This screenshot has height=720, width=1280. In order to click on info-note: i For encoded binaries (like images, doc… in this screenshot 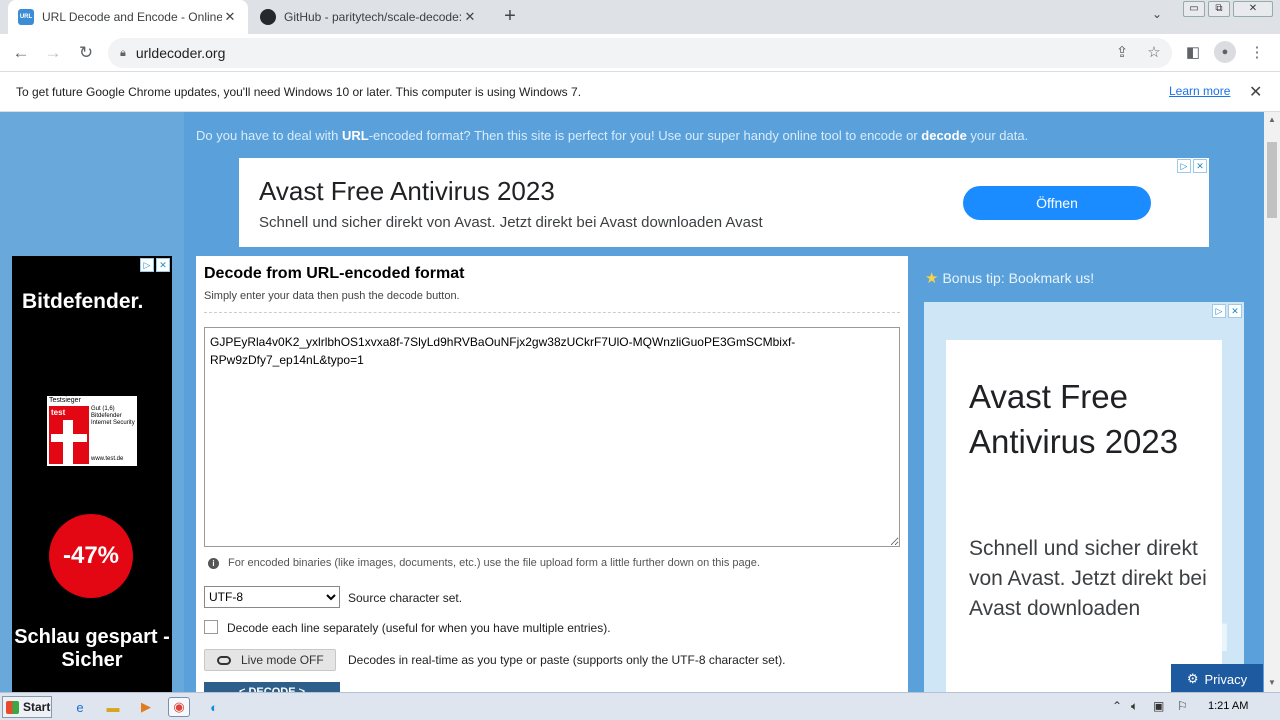, I will do `click(484, 563)`.